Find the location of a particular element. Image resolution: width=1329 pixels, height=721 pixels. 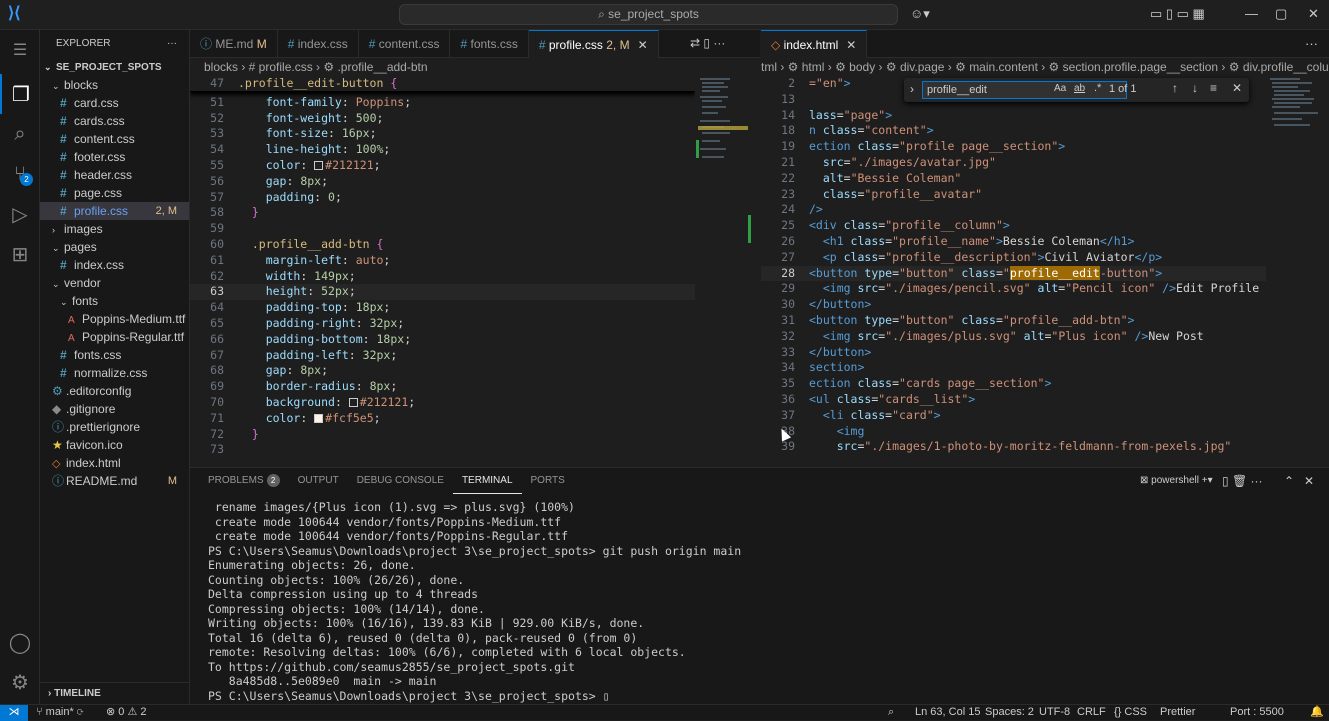

file-item: # page.css is located at coordinates (114, 193).